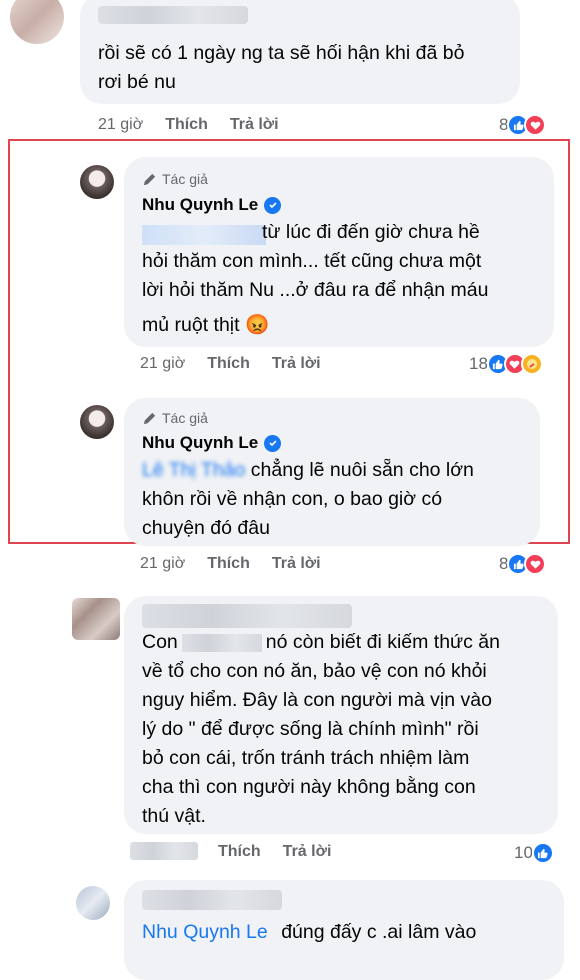  Describe the element at coordinates (478, 363) in the screenshot. I see `reaction-count: 18` at that location.